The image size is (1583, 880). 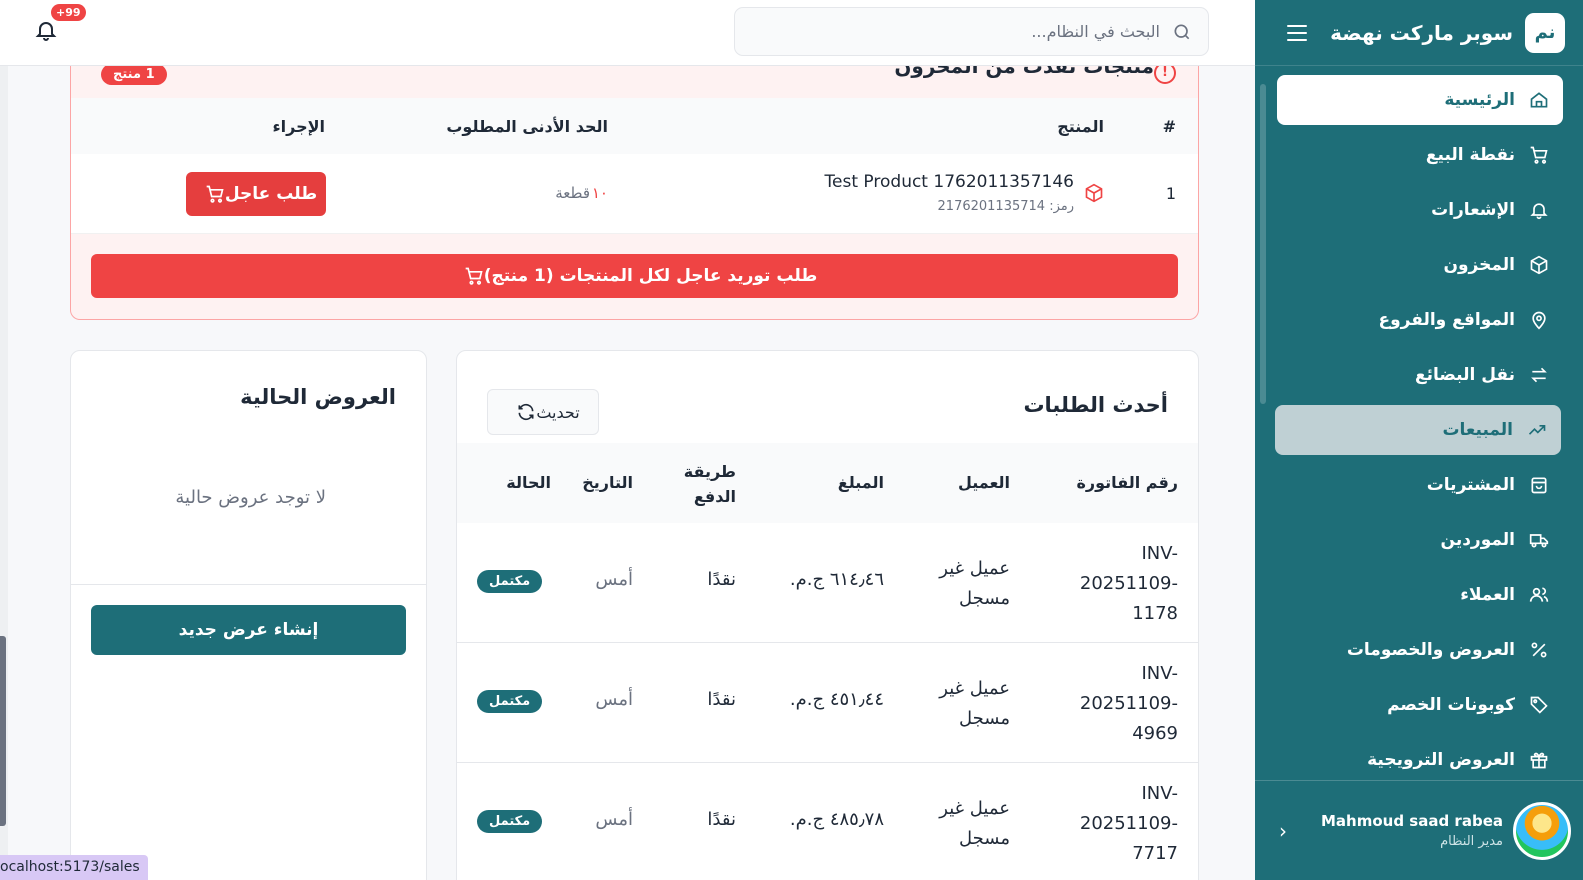 What do you see at coordinates (1420, 100) in the screenshot?
I see `sidebar-item-home: الرئيسية` at bounding box center [1420, 100].